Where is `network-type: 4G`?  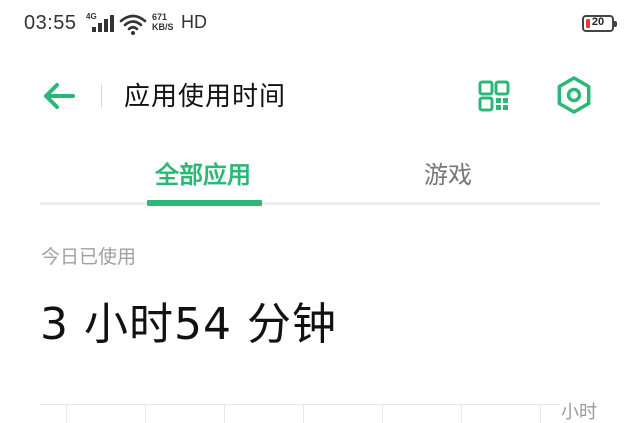
network-type: 4G is located at coordinates (91, 16).